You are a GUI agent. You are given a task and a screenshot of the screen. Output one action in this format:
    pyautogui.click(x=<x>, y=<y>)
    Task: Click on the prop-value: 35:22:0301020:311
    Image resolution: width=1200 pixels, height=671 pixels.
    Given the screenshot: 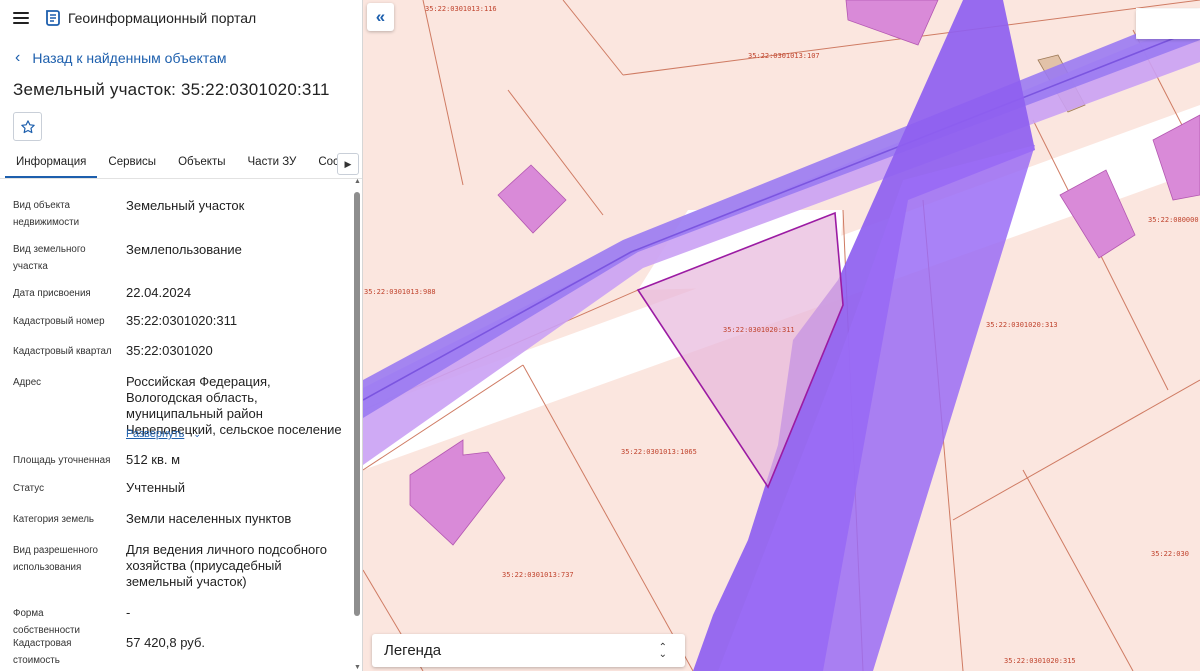 What is the action you would take?
    pyautogui.click(x=182, y=320)
    